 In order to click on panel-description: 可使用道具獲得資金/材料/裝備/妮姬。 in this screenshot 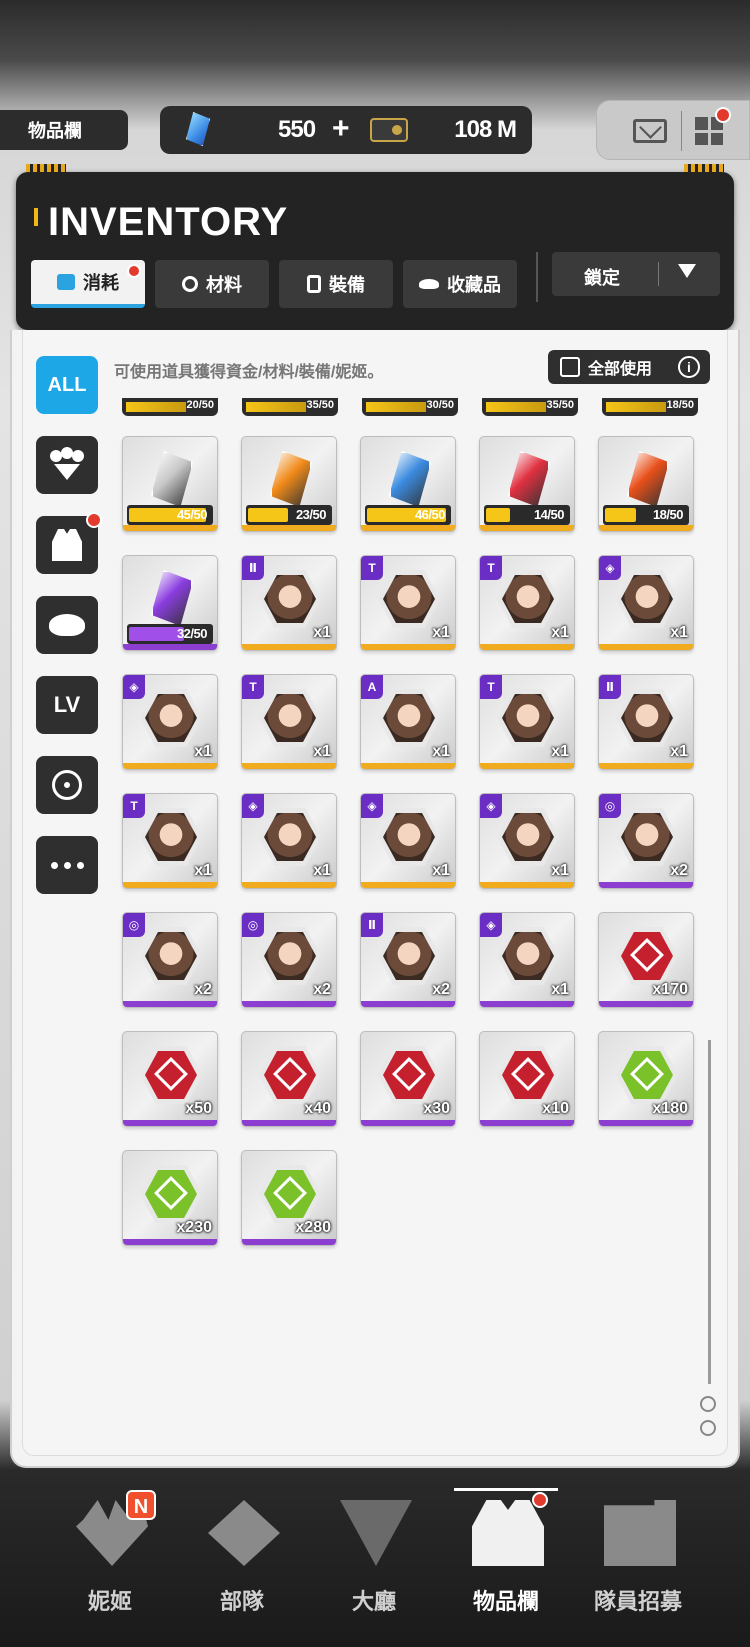, I will do `click(249, 372)`.